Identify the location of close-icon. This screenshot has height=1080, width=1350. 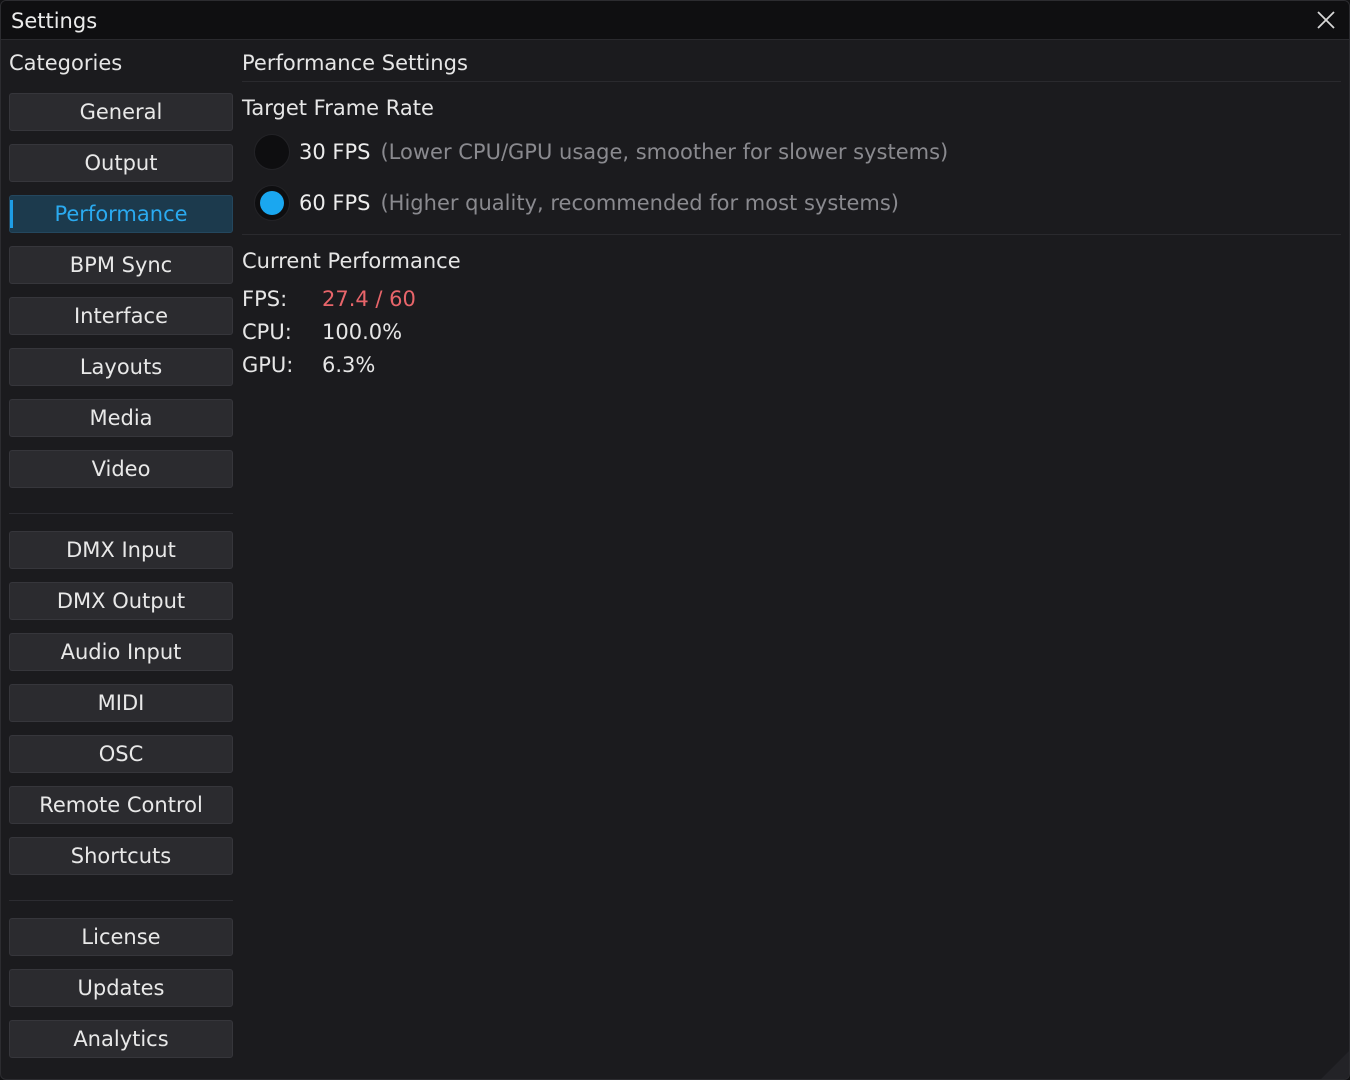
(1326, 20).